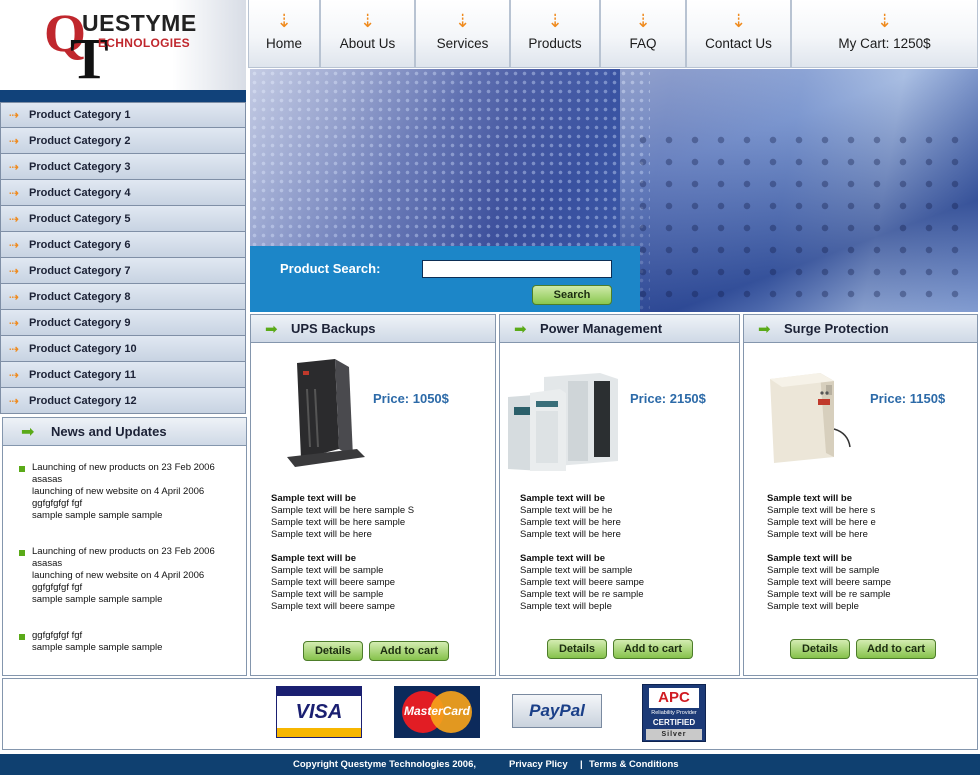 The width and height of the screenshot is (980, 775). Describe the element at coordinates (800, 220) in the screenshot. I see `hero-circuit-dots` at that location.